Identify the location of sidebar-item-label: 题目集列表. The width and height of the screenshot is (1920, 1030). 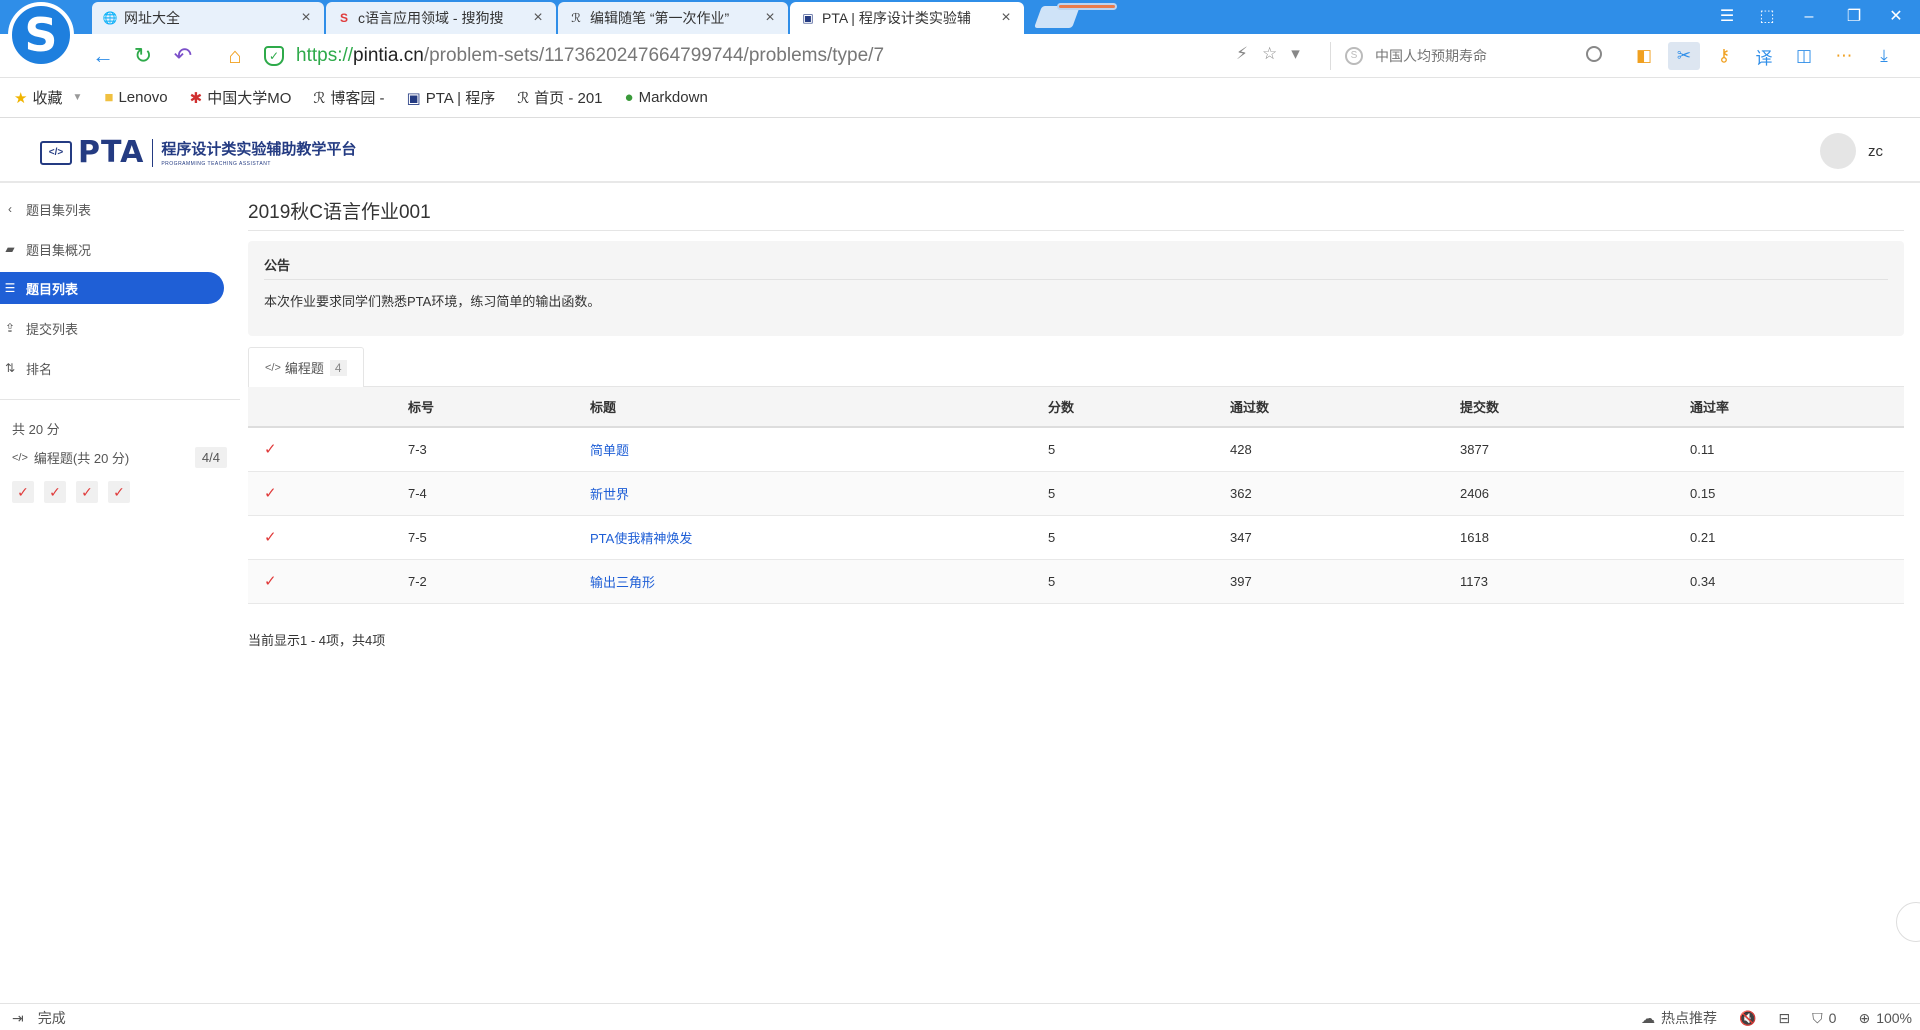
(59, 210).